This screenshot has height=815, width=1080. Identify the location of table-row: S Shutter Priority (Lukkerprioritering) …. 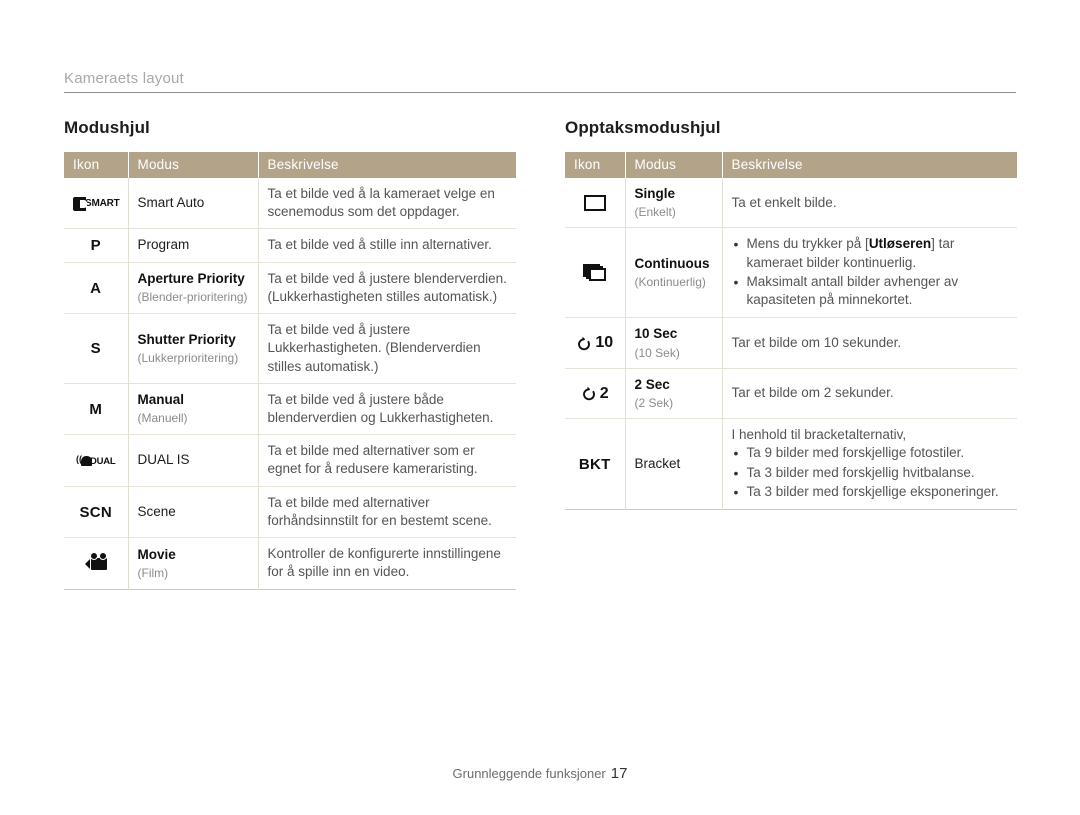
(290, 348).